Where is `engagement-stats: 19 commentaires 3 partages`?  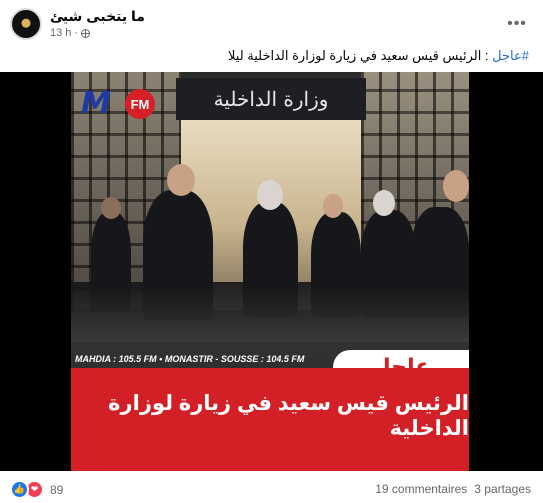 engagement-stats: 19 commentaires 3 partages is located at coordinates (453, 489).